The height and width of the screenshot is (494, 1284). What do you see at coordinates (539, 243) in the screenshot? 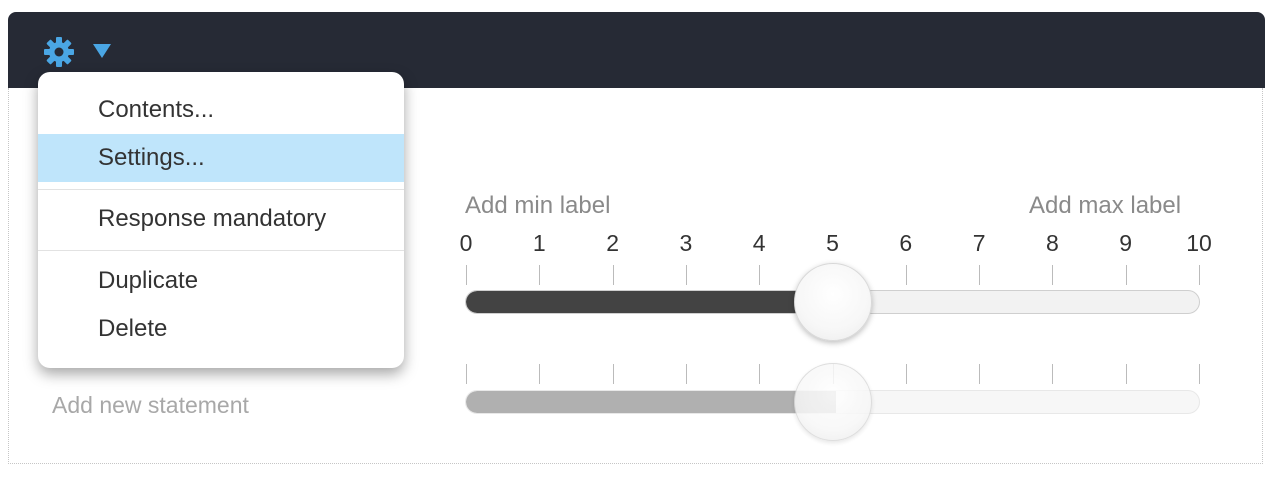
I see `scale-number: 1` at bounding box center [539, 243].